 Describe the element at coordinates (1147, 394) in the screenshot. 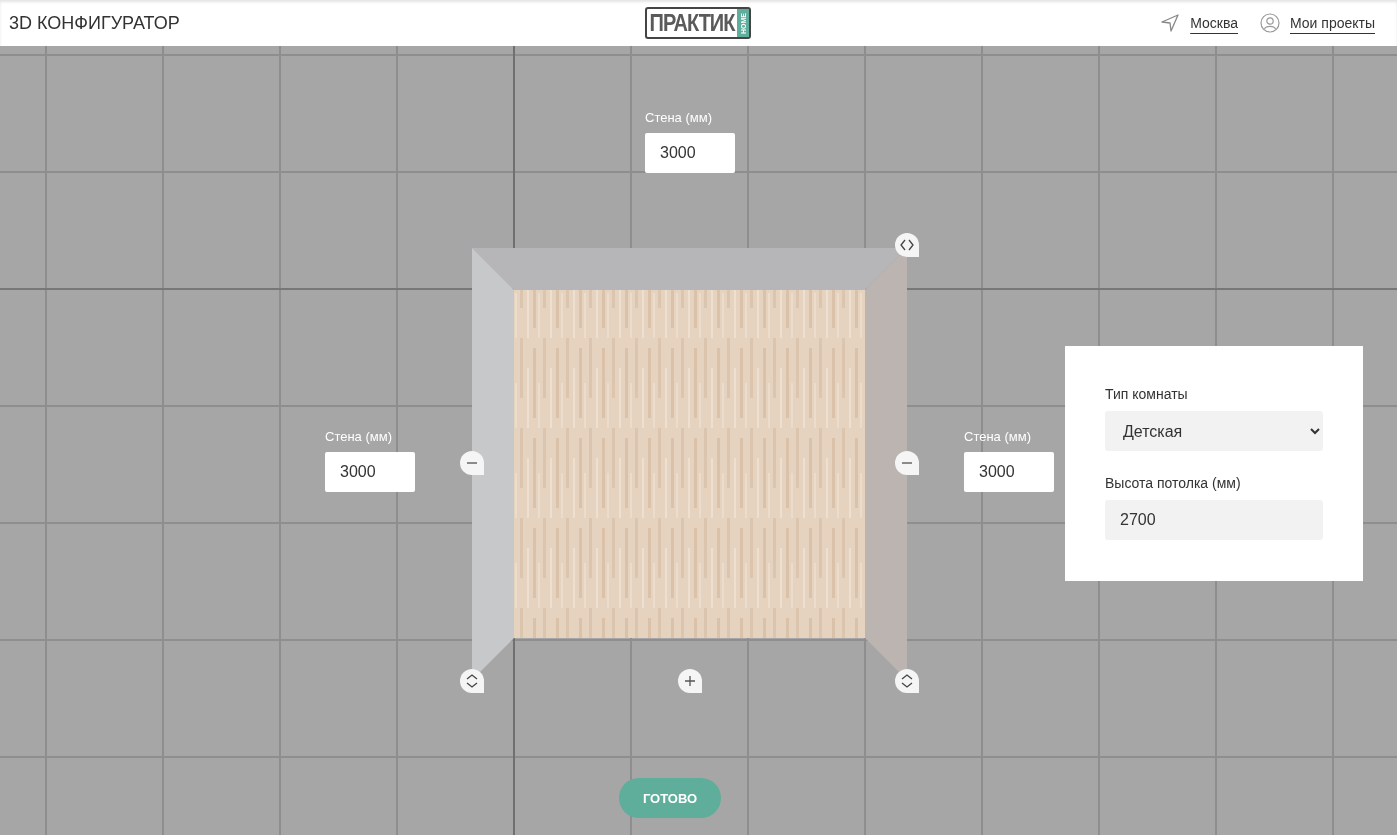

I see `room-type-label: Тип комнаты` at that location.